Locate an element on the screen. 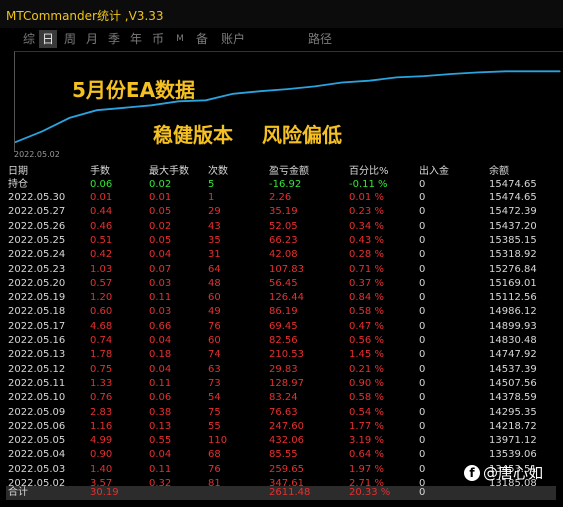 This screenshot has width=563, height=507. tab-daily: 日 is located at coordinates (48, 39).